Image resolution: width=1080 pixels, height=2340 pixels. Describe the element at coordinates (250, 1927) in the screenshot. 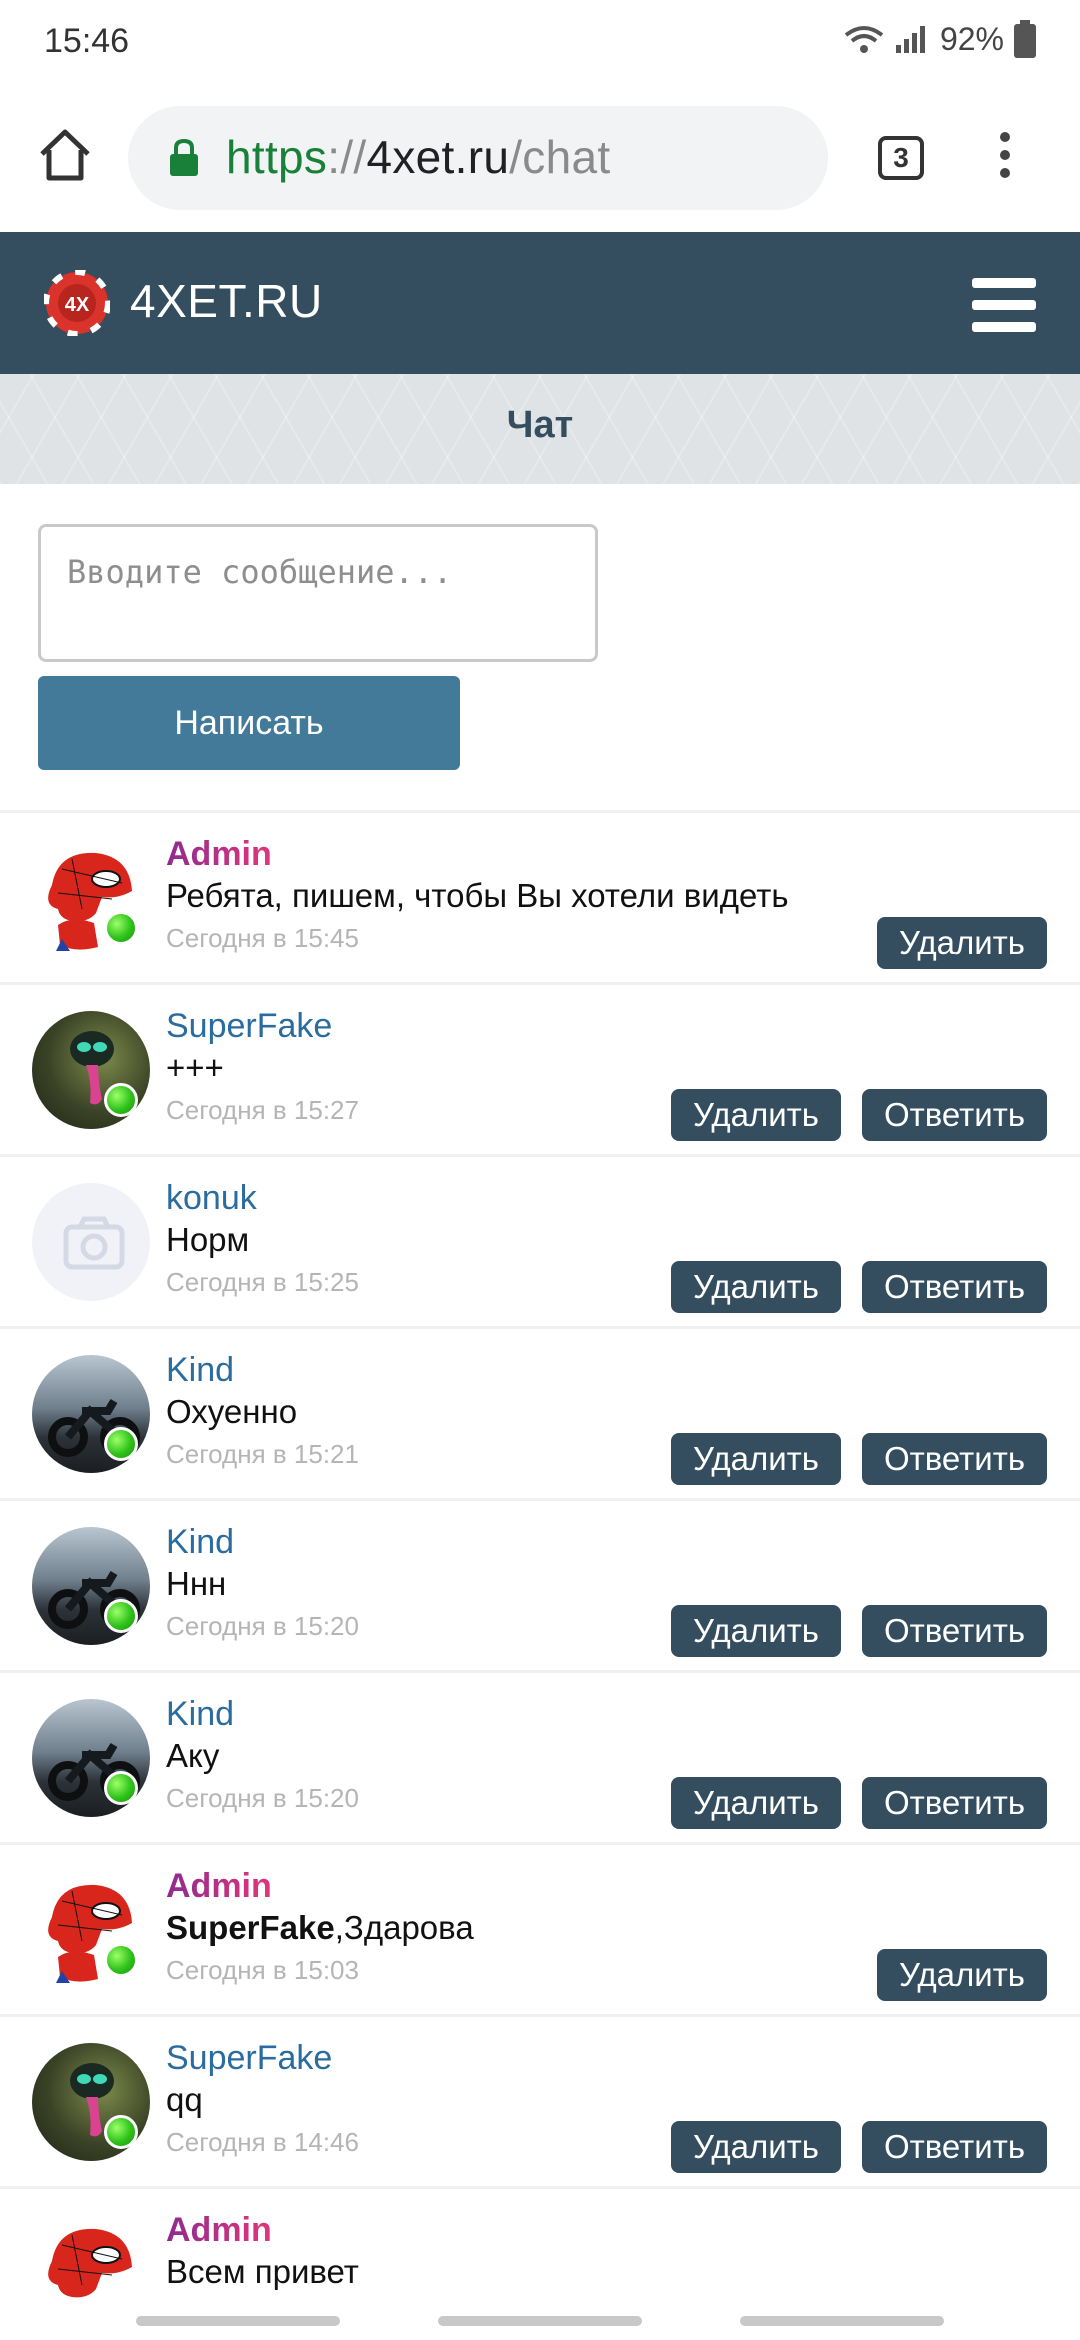

I see `mention: SuperFake` at that location.